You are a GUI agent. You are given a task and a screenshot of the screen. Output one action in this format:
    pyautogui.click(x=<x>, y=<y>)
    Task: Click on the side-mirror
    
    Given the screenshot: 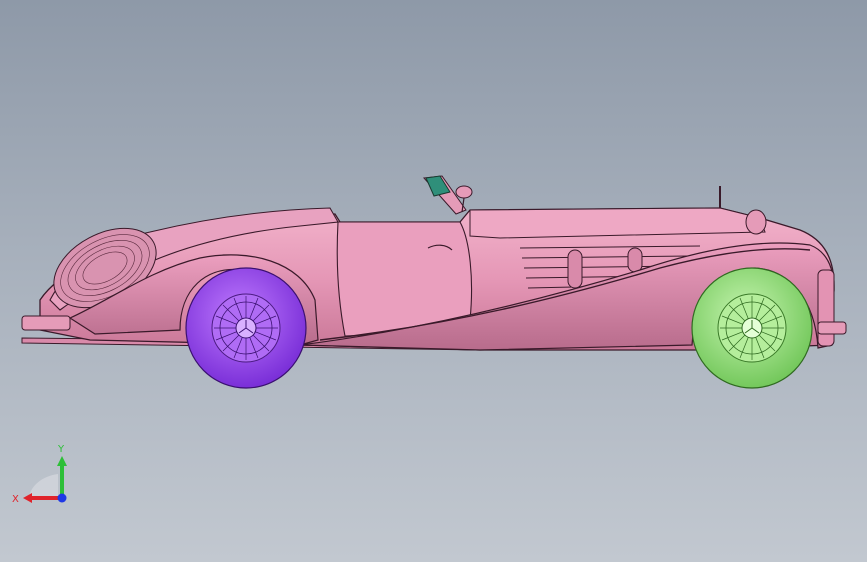 What is the action you would take?
    pyautogui.click(x=464, y=192)
    